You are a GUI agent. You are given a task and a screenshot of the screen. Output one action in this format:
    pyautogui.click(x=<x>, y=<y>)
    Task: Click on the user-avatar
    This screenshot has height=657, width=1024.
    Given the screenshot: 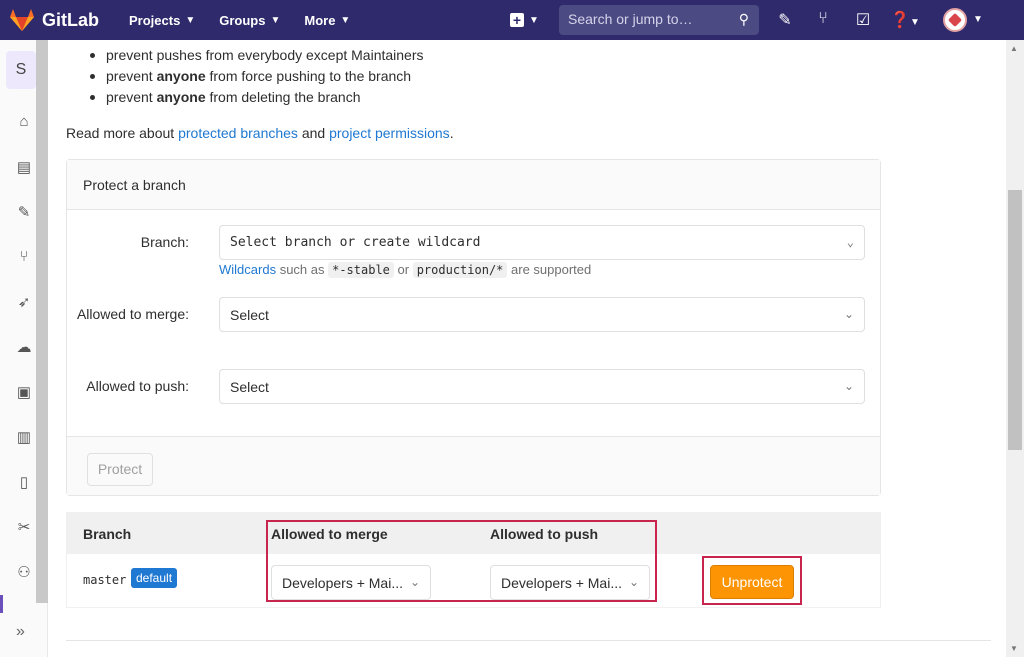 What is the action you would take?
    pyautogui.click(x=955, y=20)
    